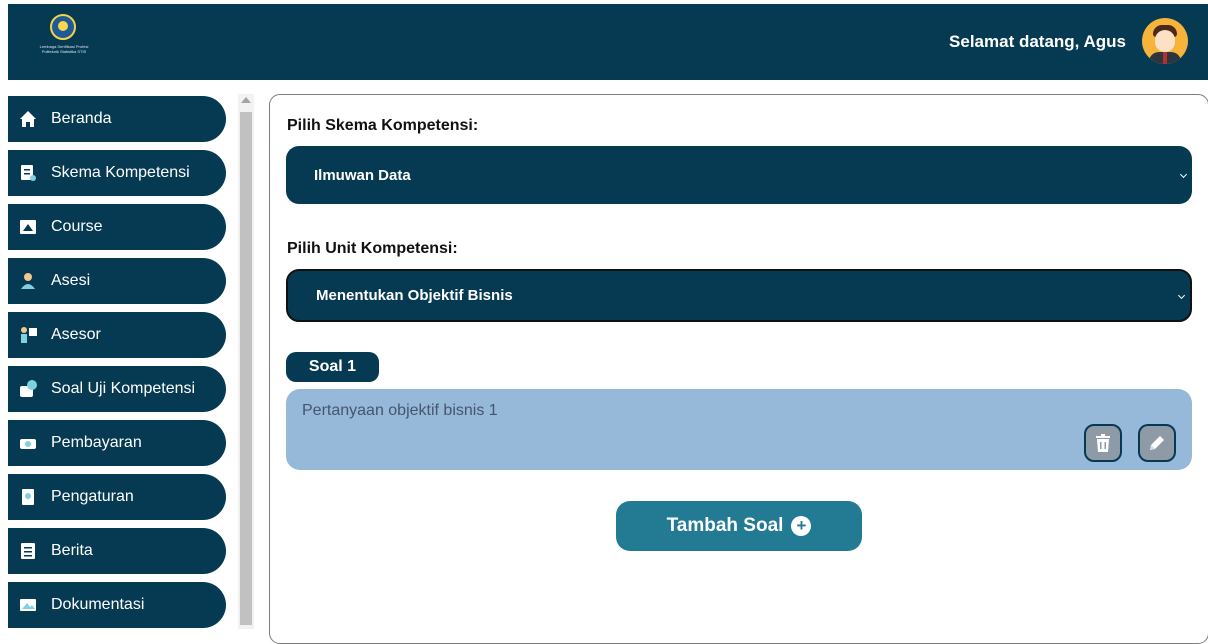 The width and height of the screenshot is (1208, 644). What do you see at coordinates (117, 227) in the screenshot?
I see `sidebar-item-course: Course` at bounding box center [117, 227].